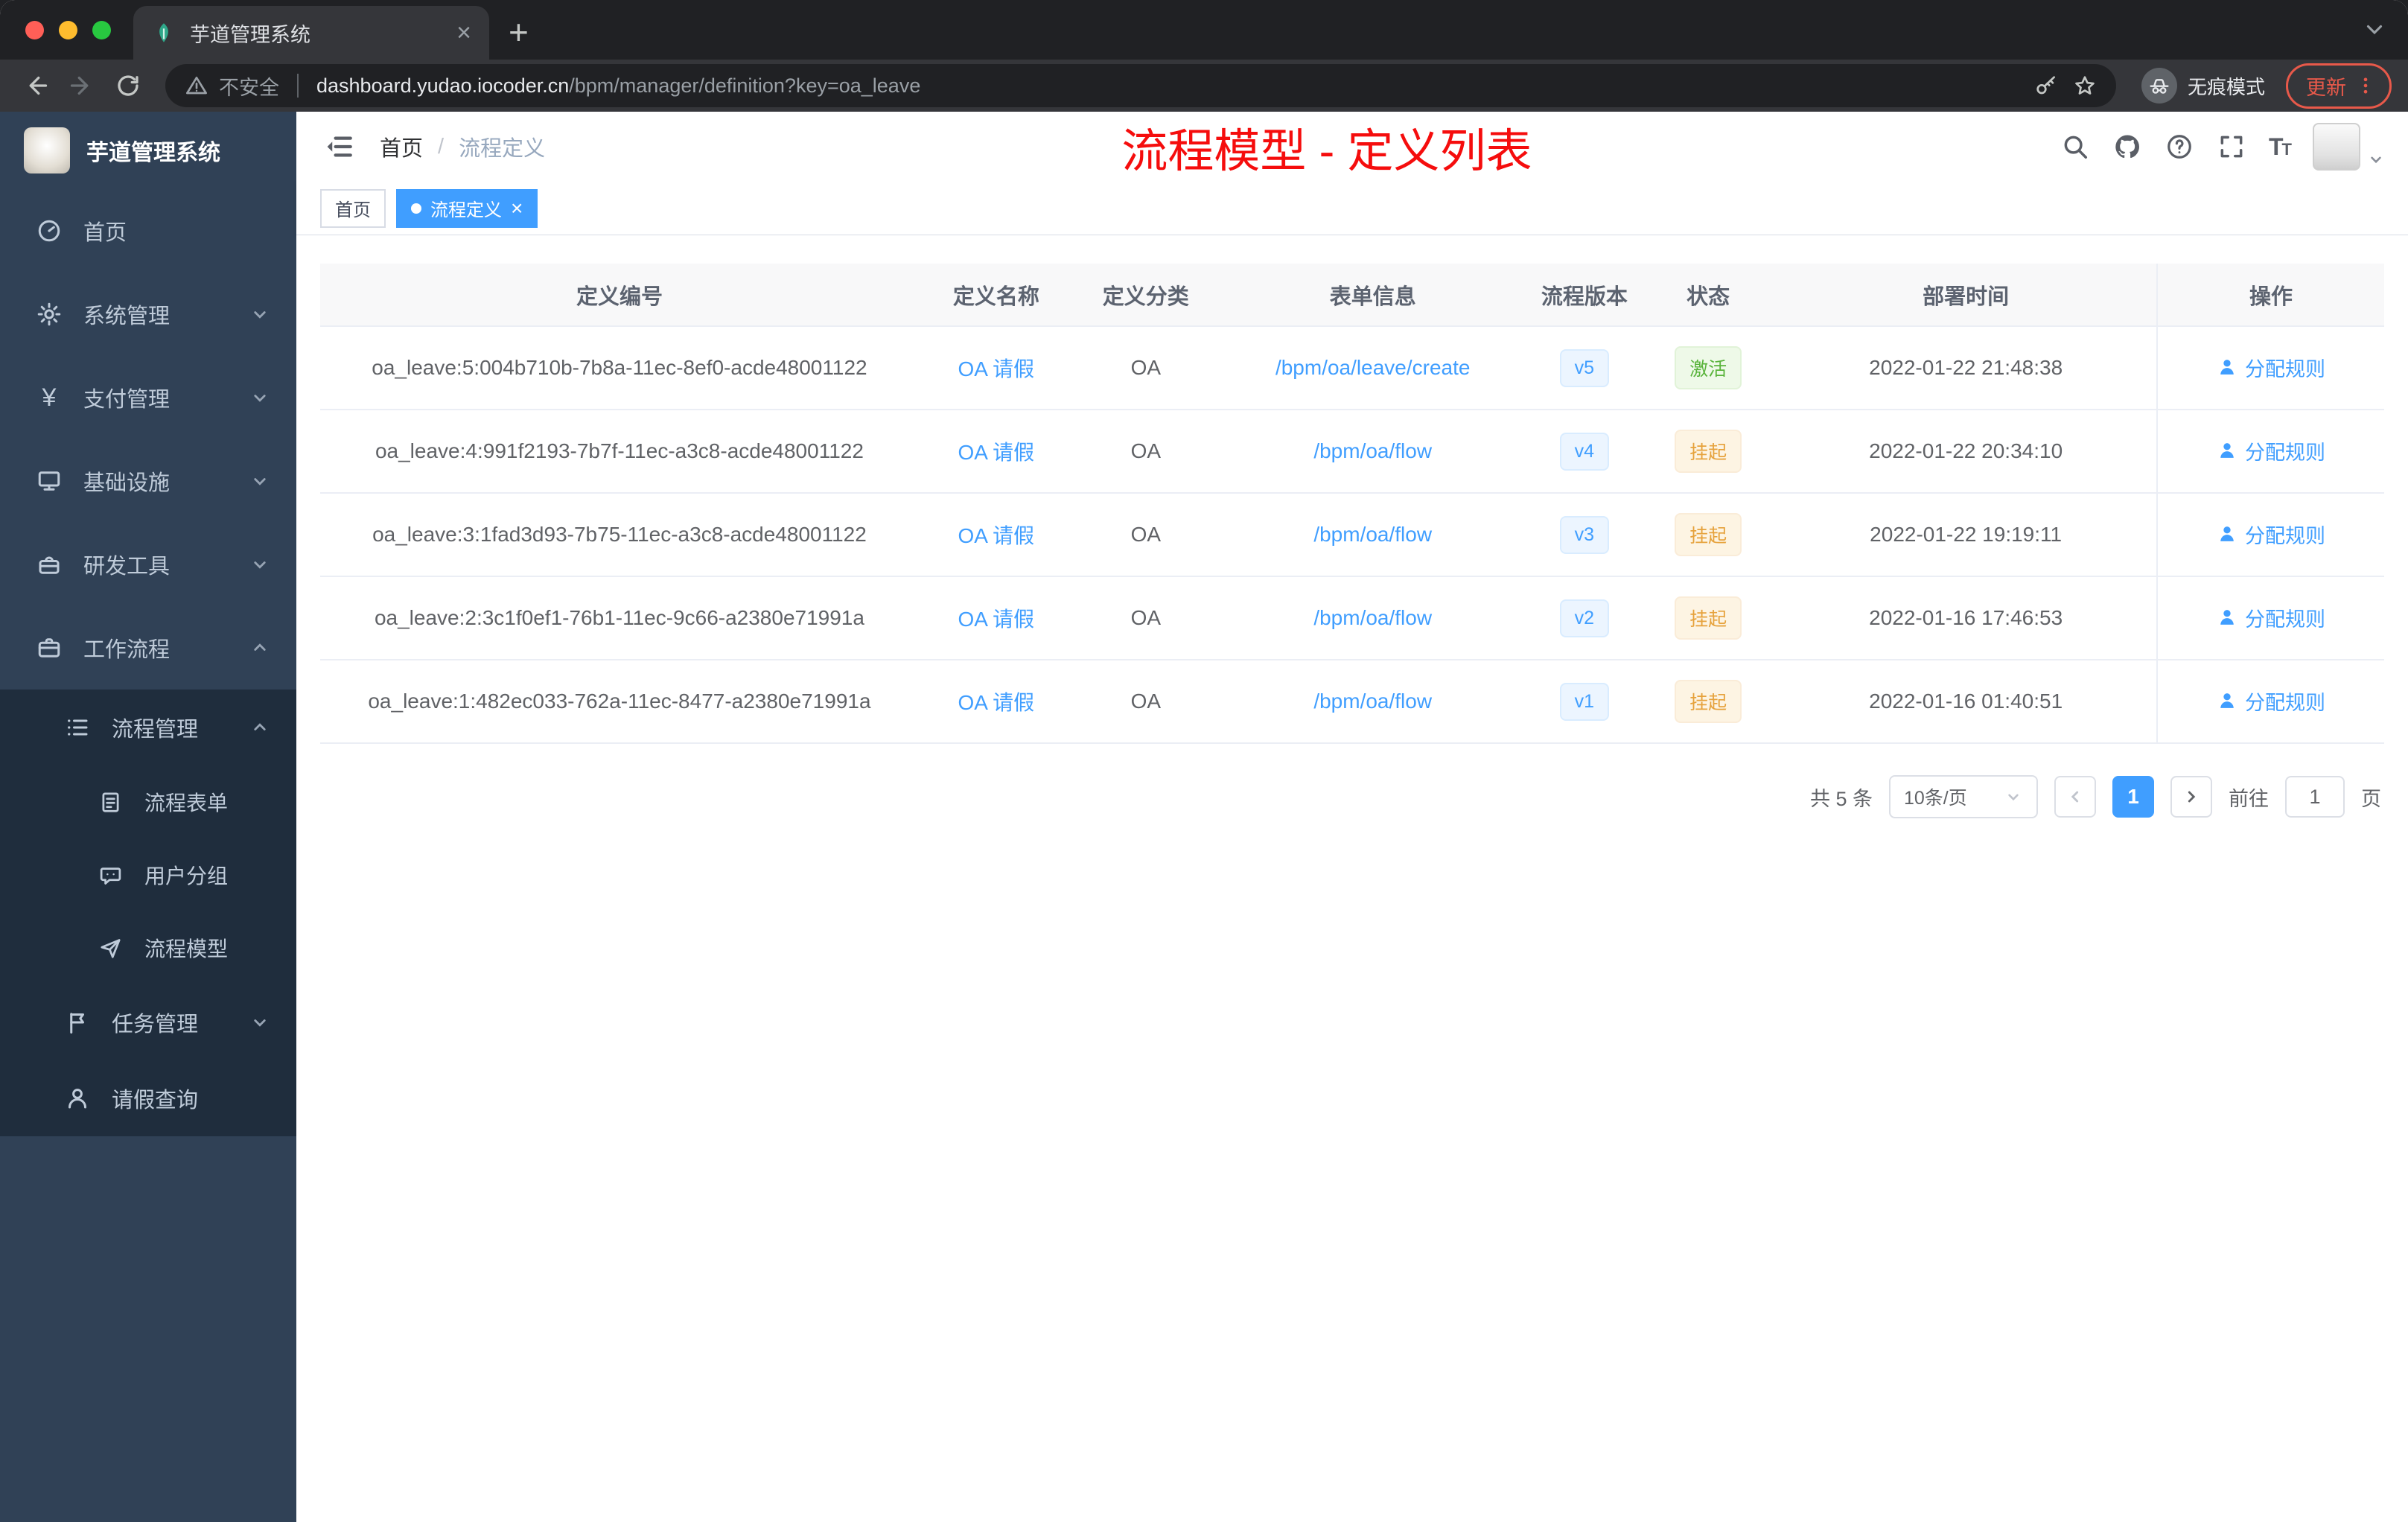 This screenshot has width=2408, height=1522. Describe the element at coordinates (1966, 295) in the screenshot. I see `col-deploy-time: 部署时间` at that location.